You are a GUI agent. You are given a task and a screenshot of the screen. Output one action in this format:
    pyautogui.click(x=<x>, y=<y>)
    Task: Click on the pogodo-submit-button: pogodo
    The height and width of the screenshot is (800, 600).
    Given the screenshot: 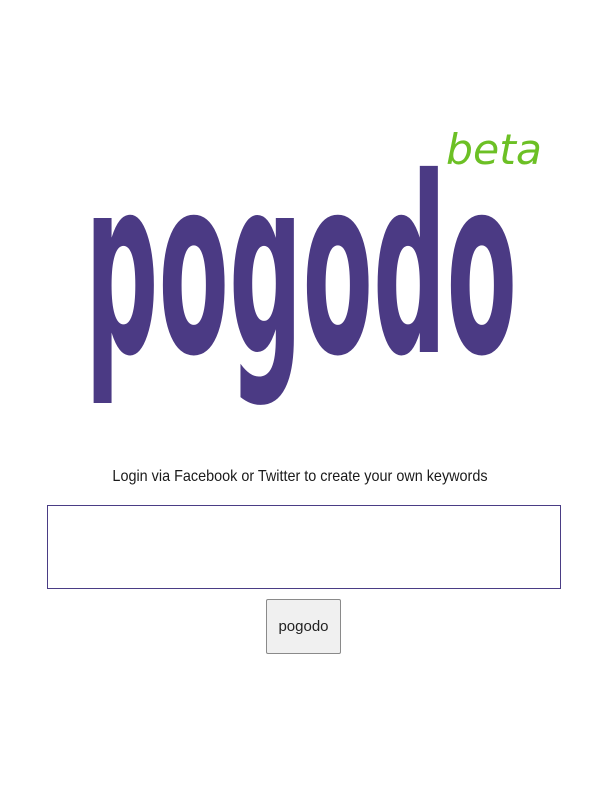 What is the action you would take?
    pyautogui.click(x=303, y=626)
    